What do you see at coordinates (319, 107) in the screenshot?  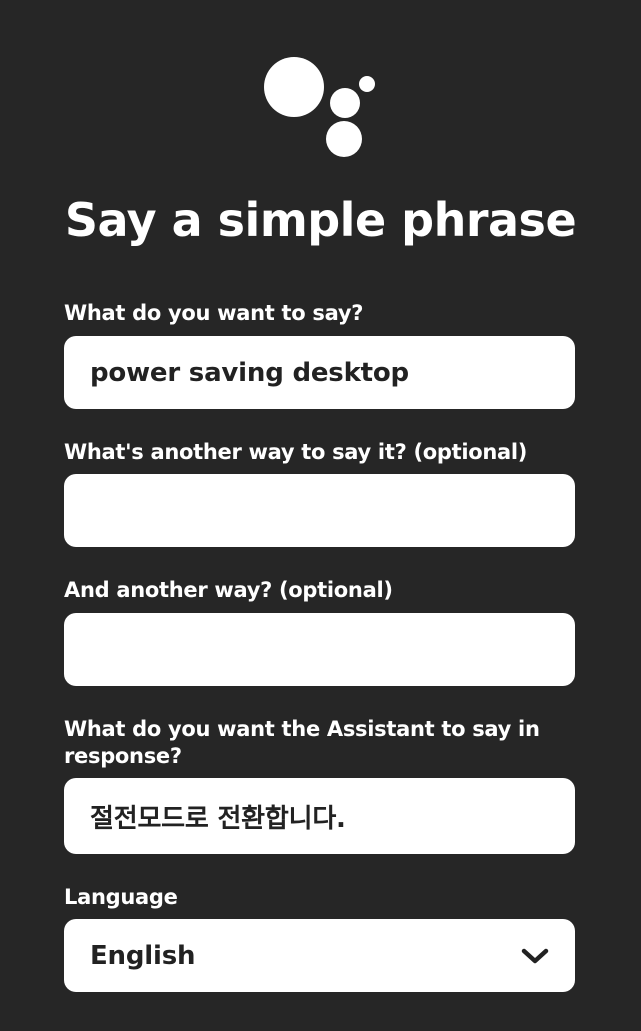 I see `assistant-dots-icon` at bounding box center [319, 107].